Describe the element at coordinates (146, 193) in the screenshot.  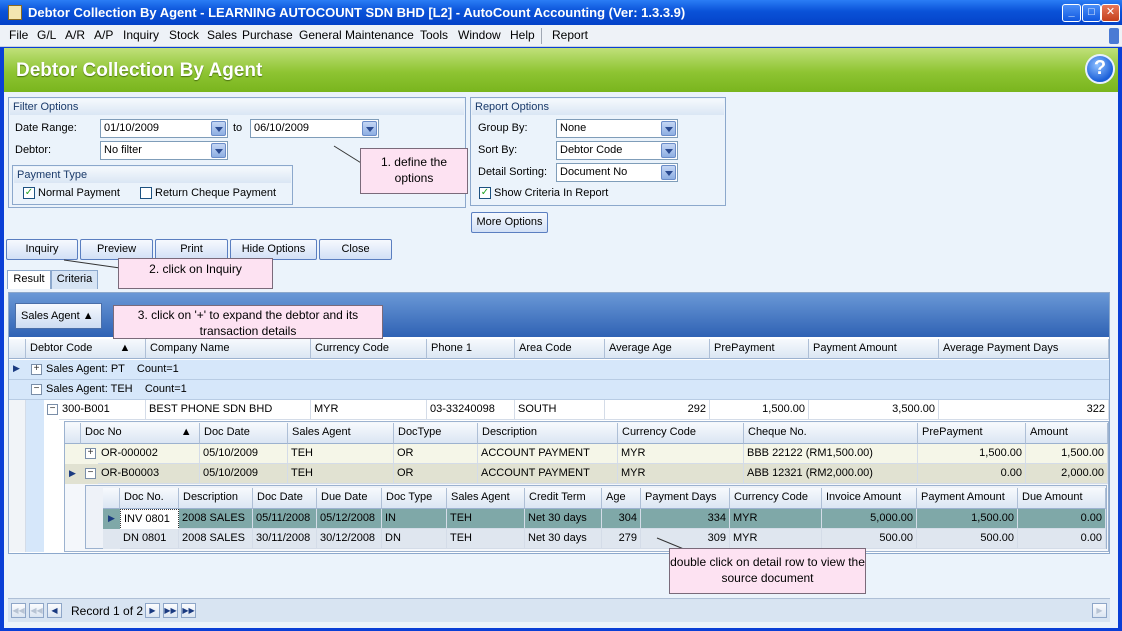
I see `return-cheque-checkbox` at that location.